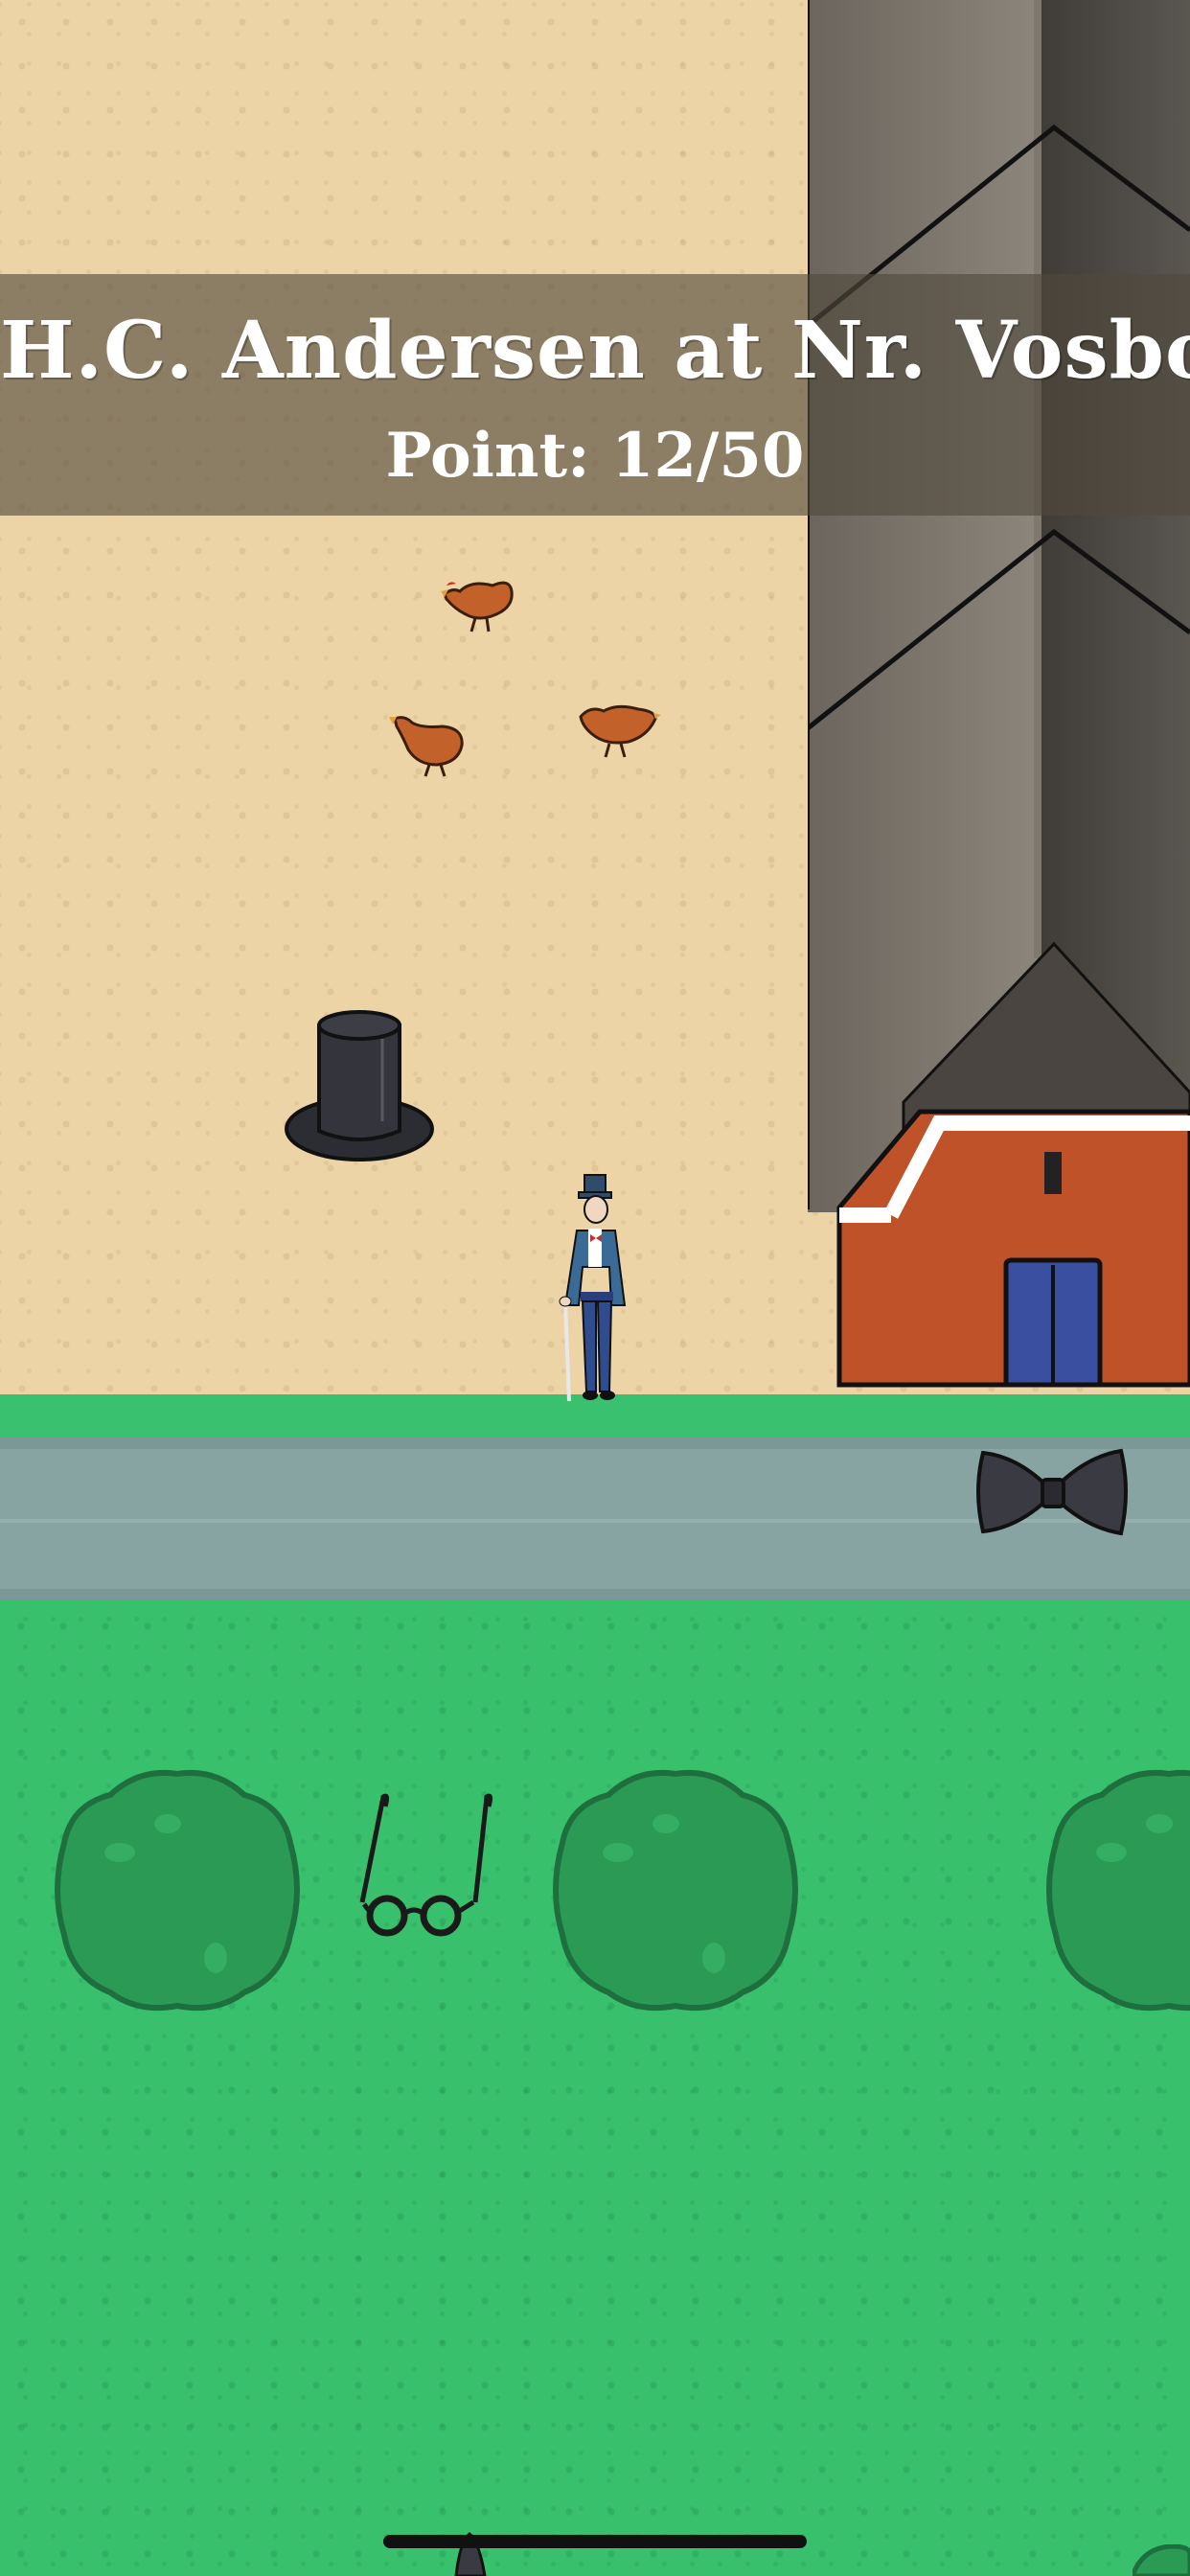 The width and height of the screenshot is (1190, 2576). Describe the element at coordinates (1013, 1249) in the screenshot. I see `barn-wall` at that location.